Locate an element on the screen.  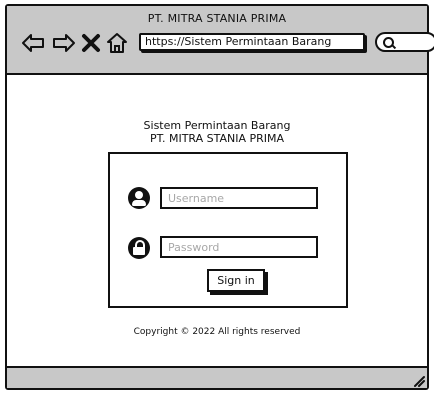
user-icon is located at coordinates (139, 198).